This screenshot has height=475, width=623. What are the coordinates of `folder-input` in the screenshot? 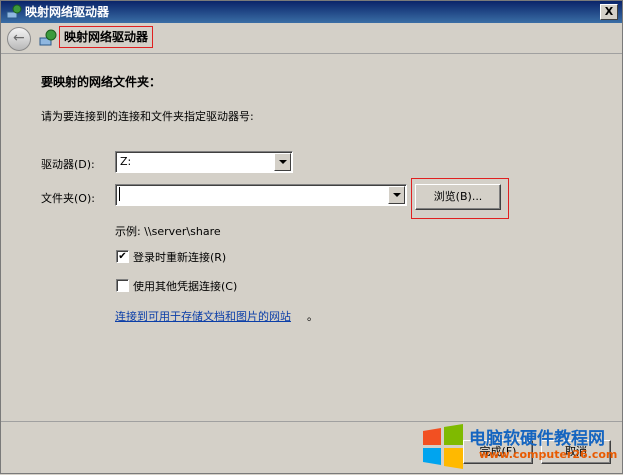 It's located at (261, 195).